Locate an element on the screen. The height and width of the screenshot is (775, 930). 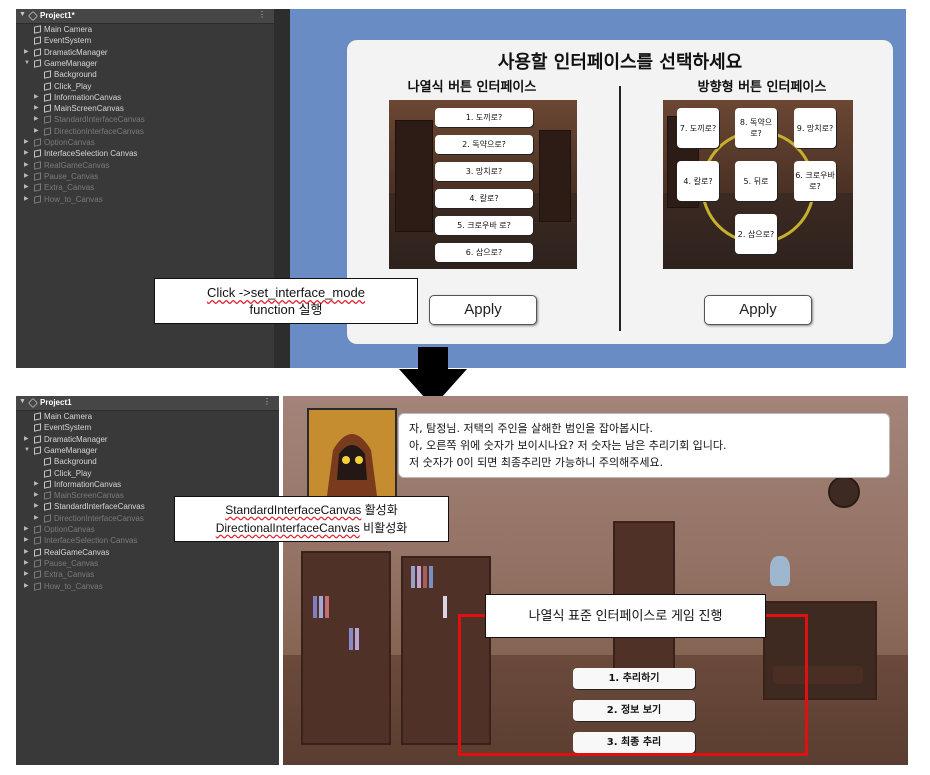
direction-option-7: 7. 도끼로? is located at coordinates (698, 128).